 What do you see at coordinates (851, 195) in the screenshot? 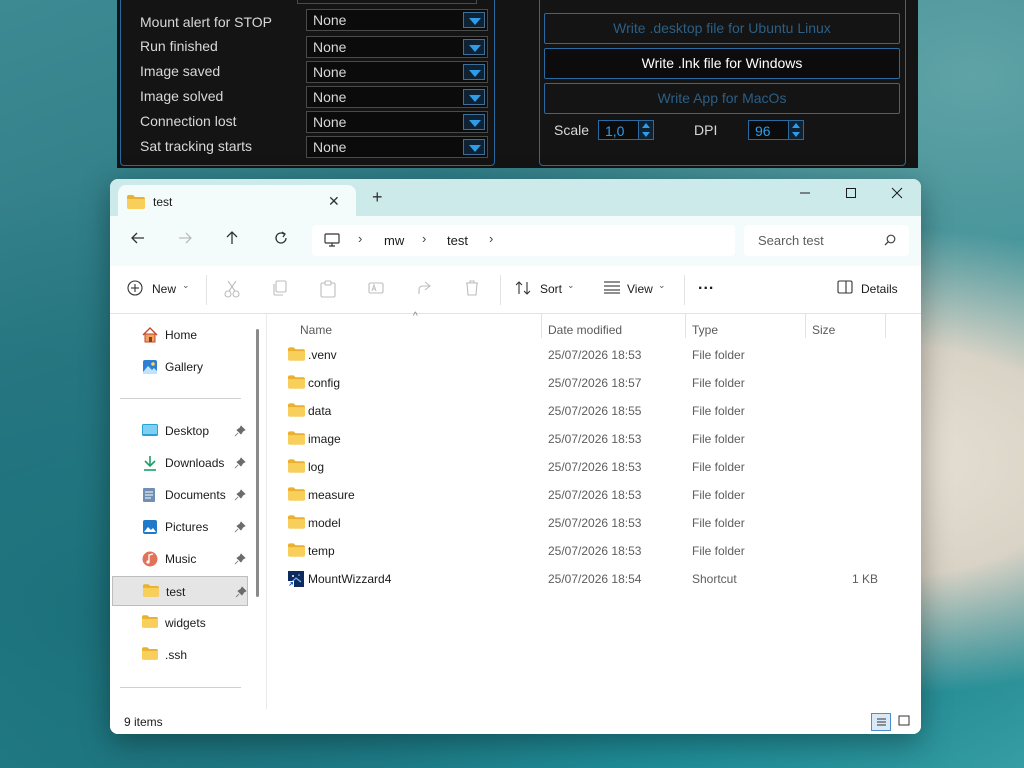
I see `maximize-button` at bounding box center [851, 195].